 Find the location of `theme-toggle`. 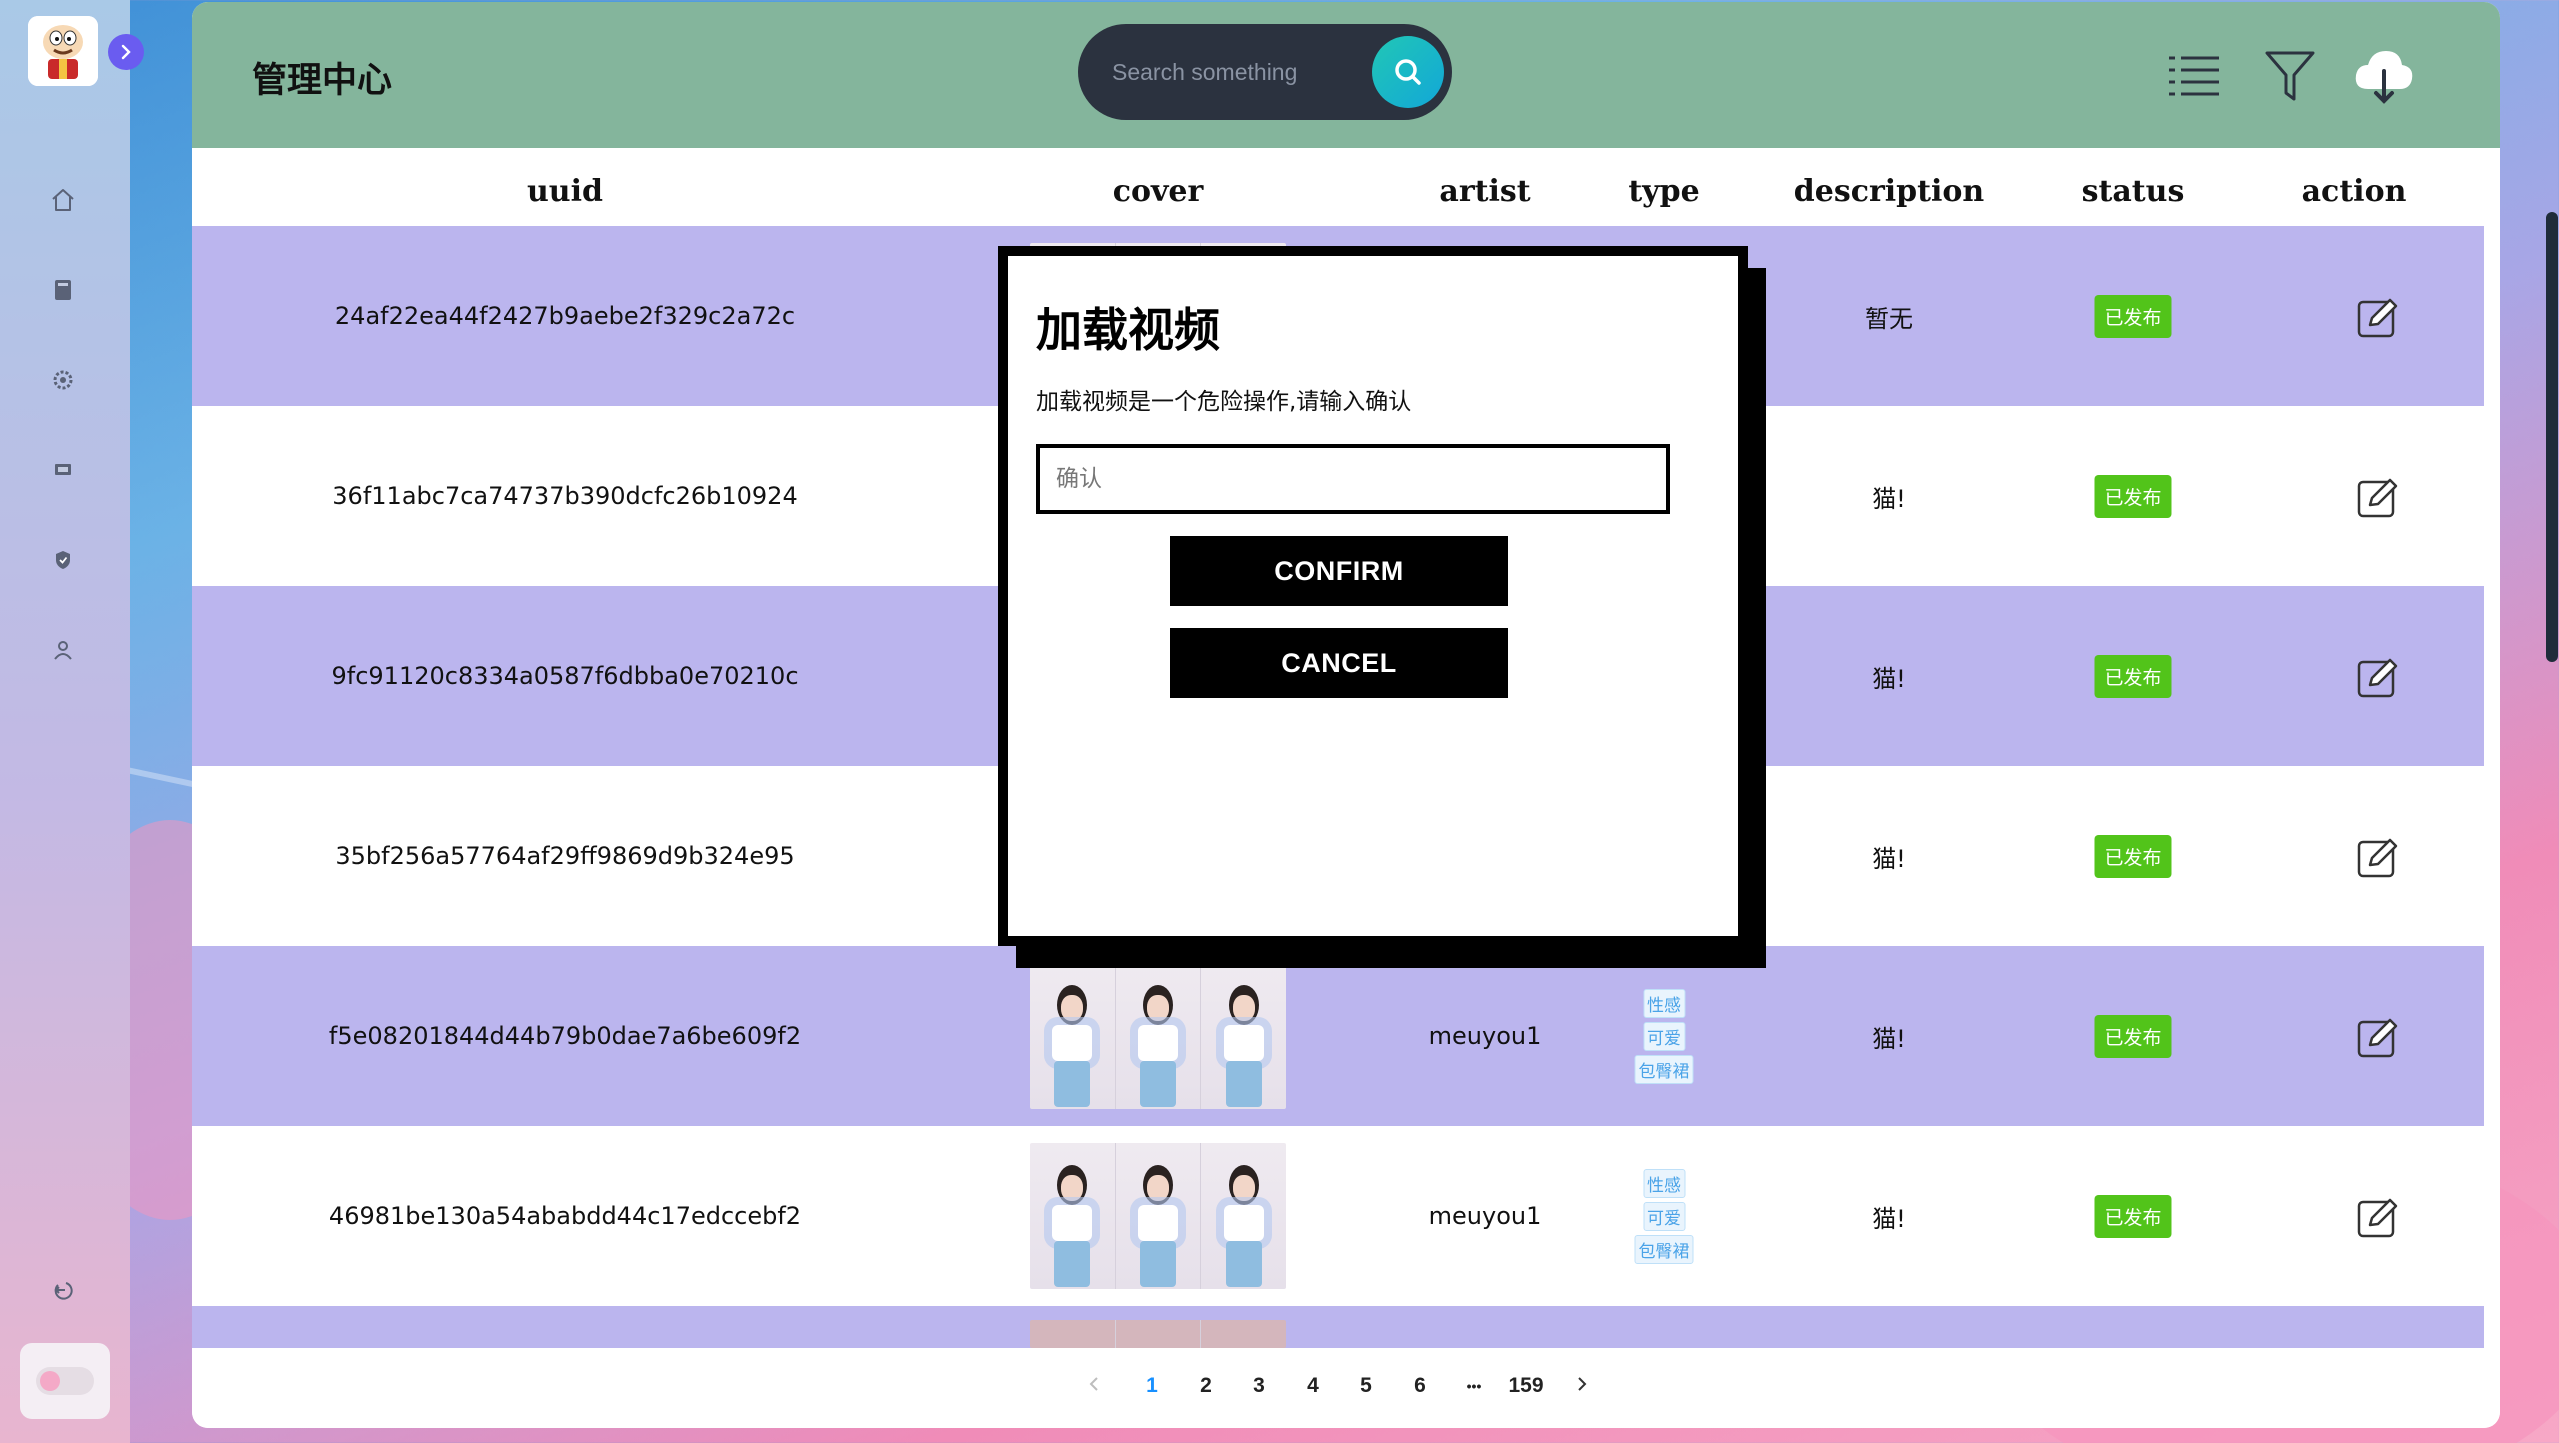

theme-toggle is located at coordinates (65, 1381).